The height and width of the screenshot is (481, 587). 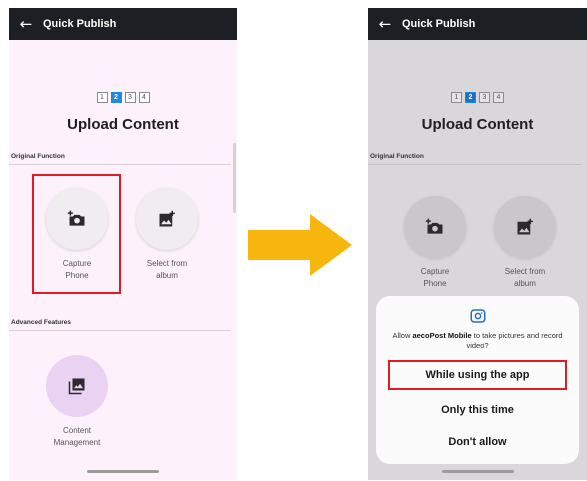 What do you see at coordinates (435, 271) in the screenshot?
I see `capture-label-line1: Capture` at bounding box center [435, 271].